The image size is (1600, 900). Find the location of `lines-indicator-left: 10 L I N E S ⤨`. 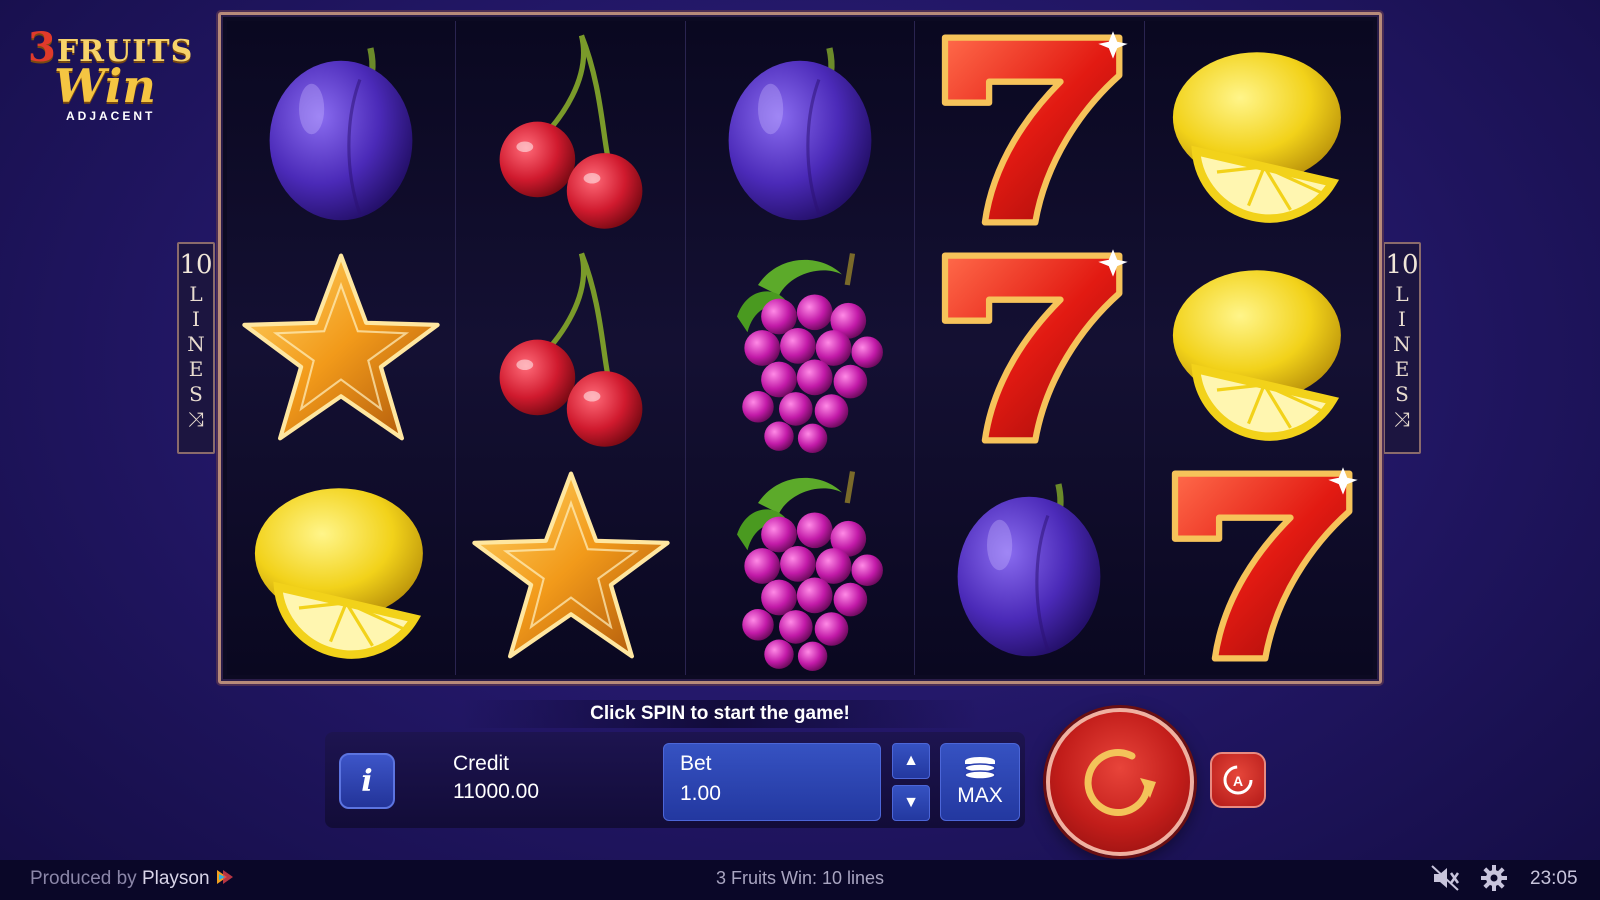

lines-indicator-left: 10 L I N E S ⤨ is located at coordinates (196, 348).